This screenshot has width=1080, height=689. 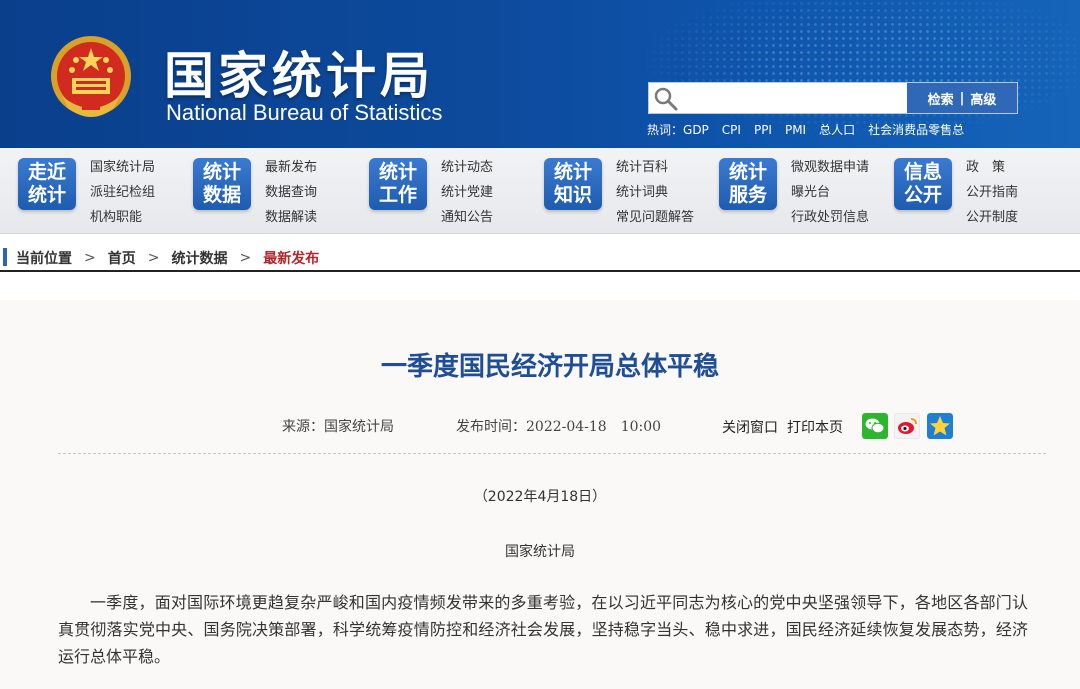 What do you see at coordinates (167, 258) in the screenshot?
I see `breadcrumb-trail: 当前位置 > 首页 > 统计数据 > 最新发布` at bounding box center [167, 258].